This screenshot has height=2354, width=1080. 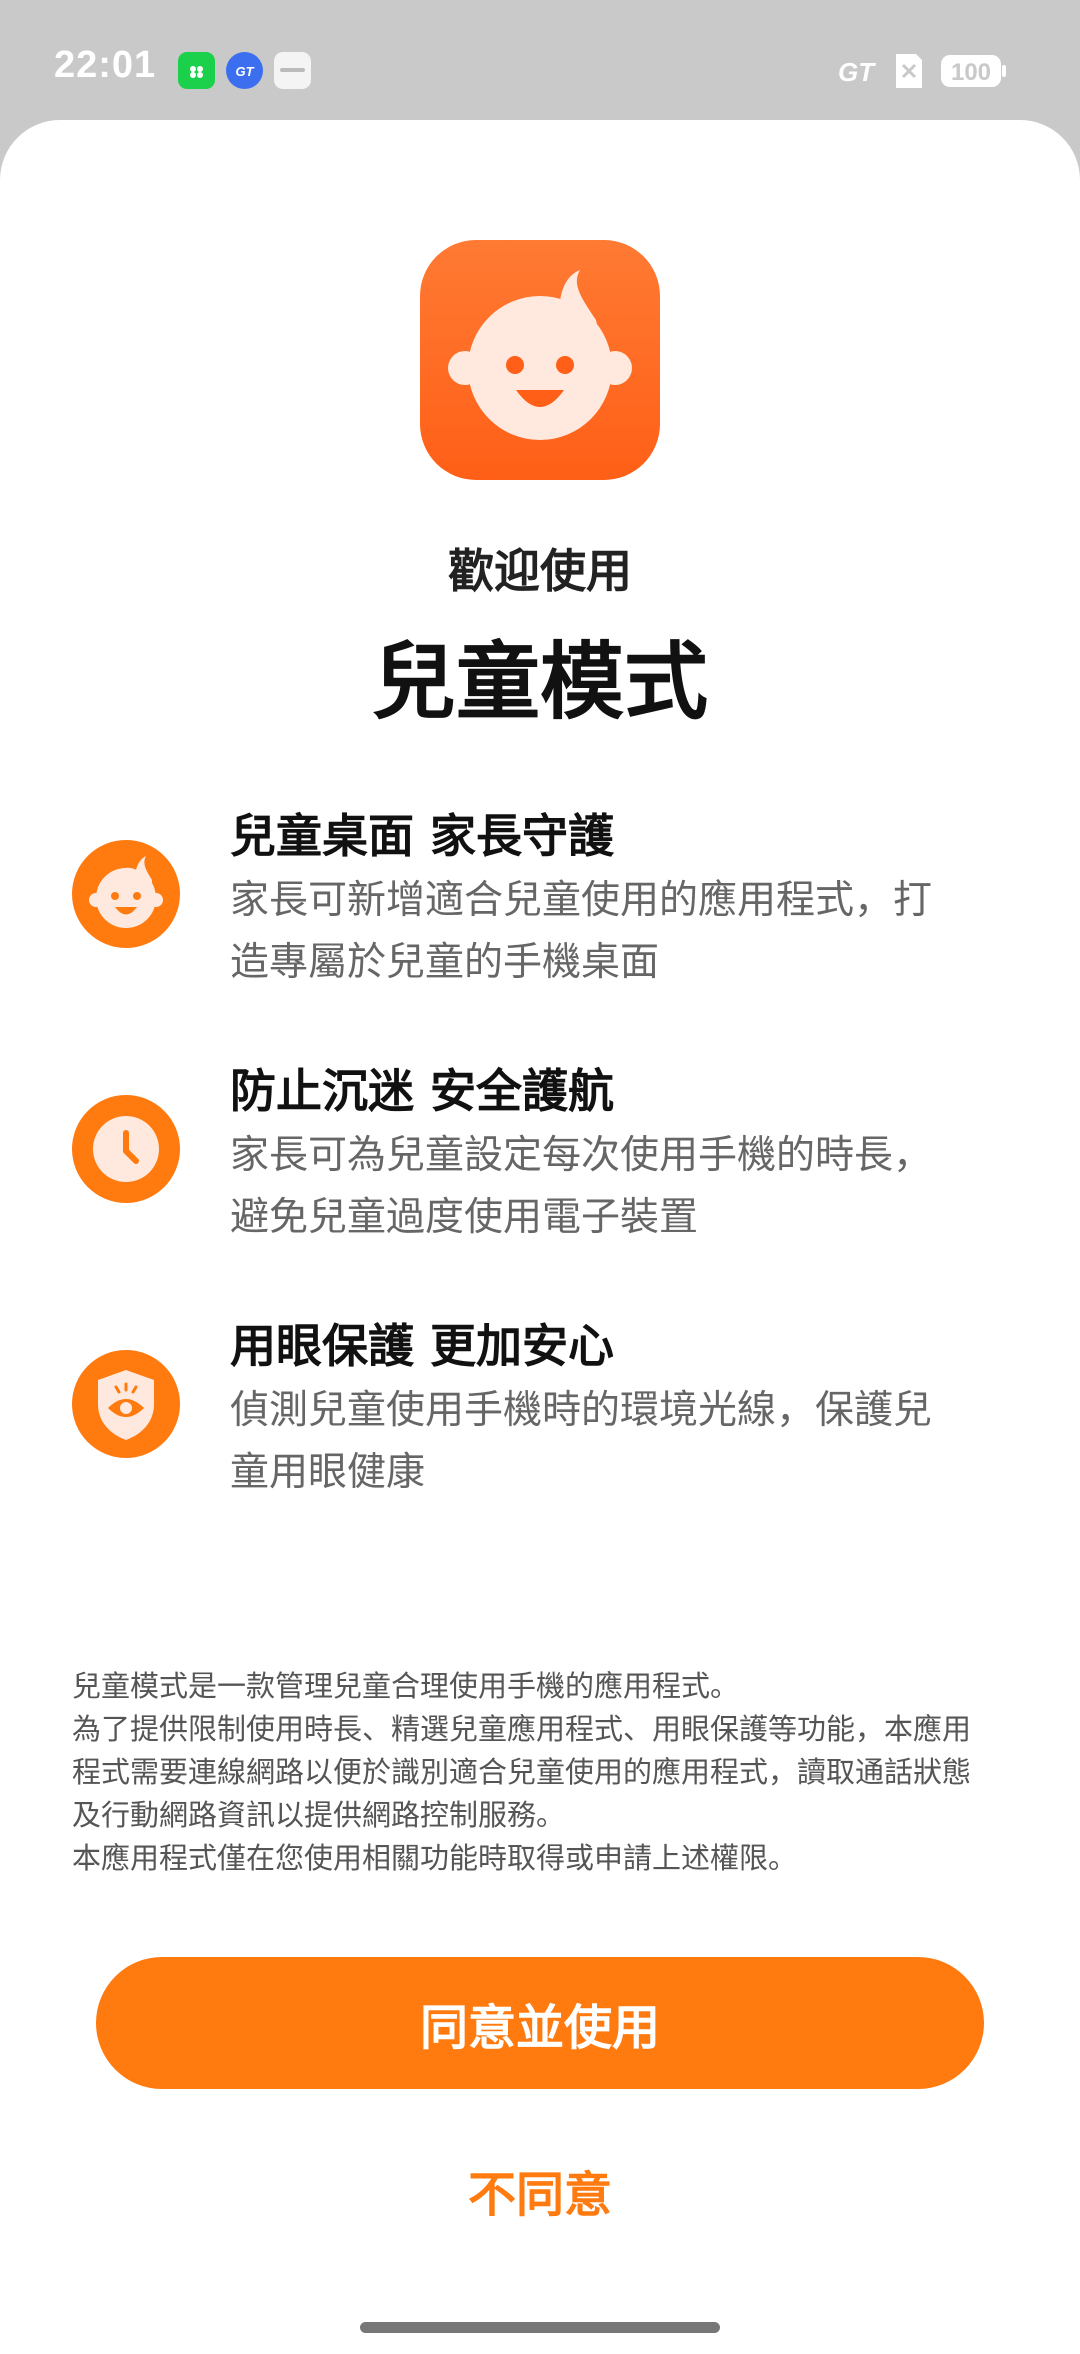 What do you see at coordinates (435, 1858) in the screenshot?
I see `privacy-notice-line: 本應用程式僅在您使用相關功能時取得或申請上述權限。` at bounding box center [435, 1858].